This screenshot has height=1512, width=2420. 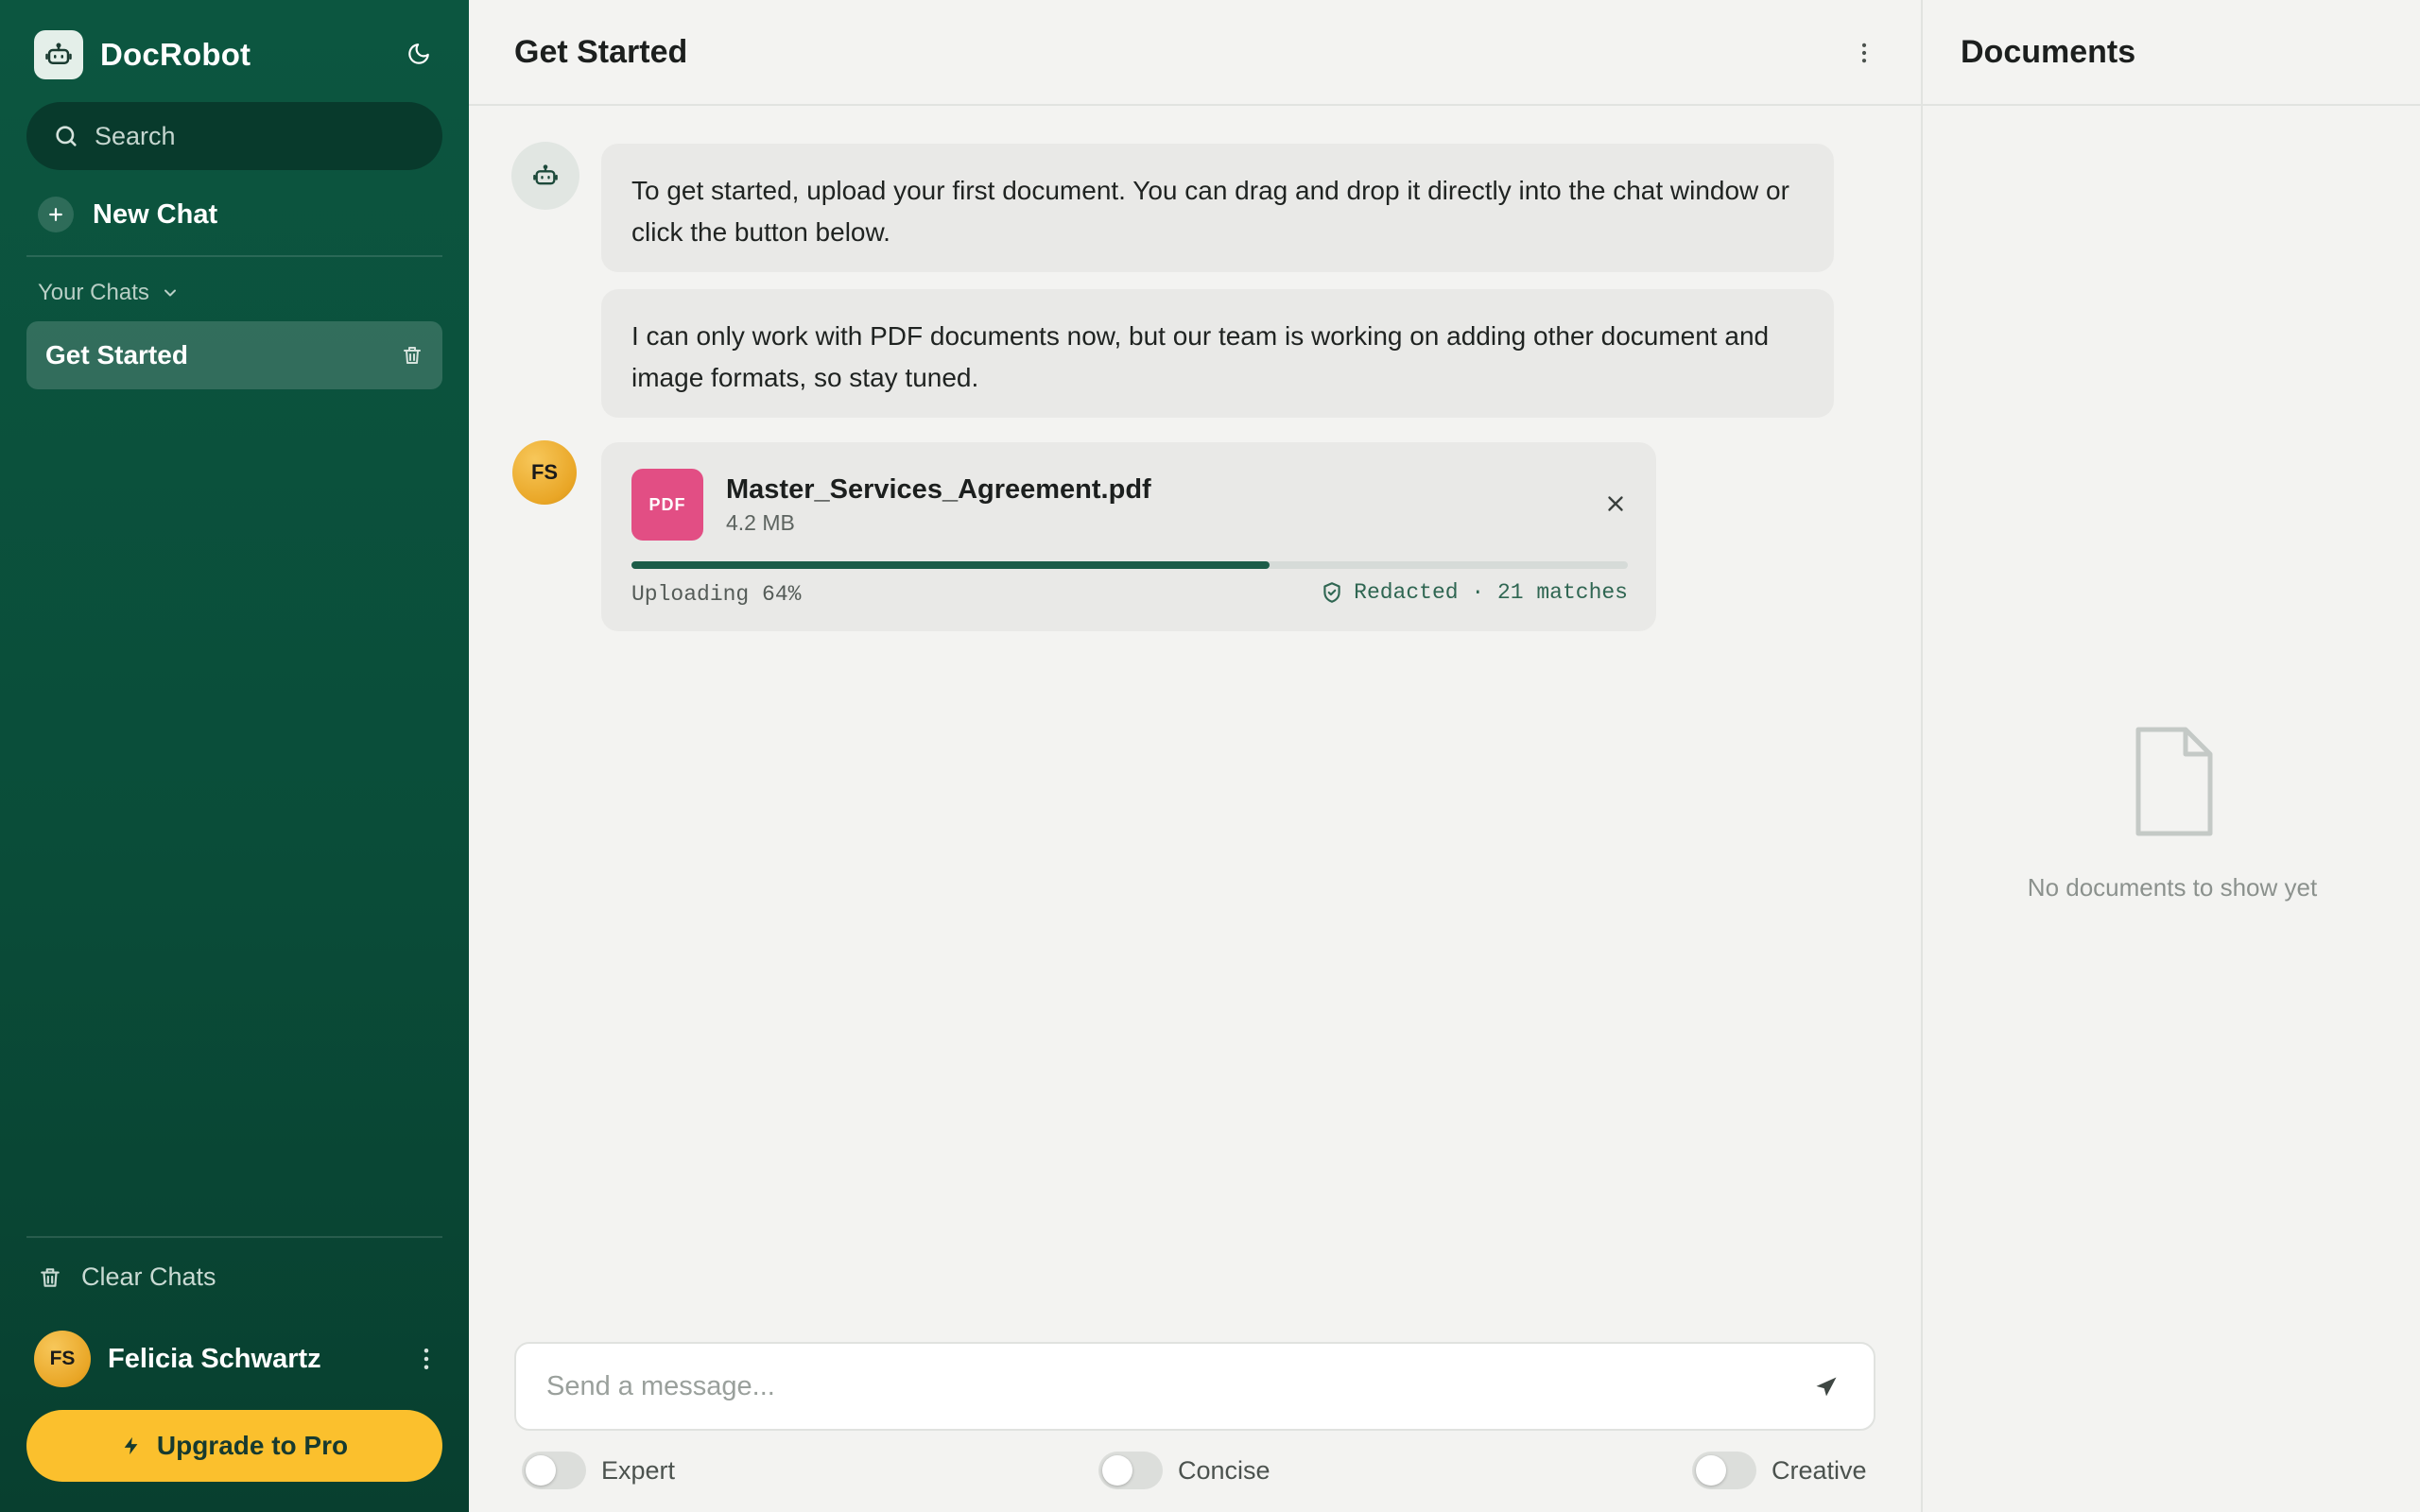 What do you see at coordinates (66, 136) in the screenshot?
I see `search-icon` at bounding box center [66, 136].